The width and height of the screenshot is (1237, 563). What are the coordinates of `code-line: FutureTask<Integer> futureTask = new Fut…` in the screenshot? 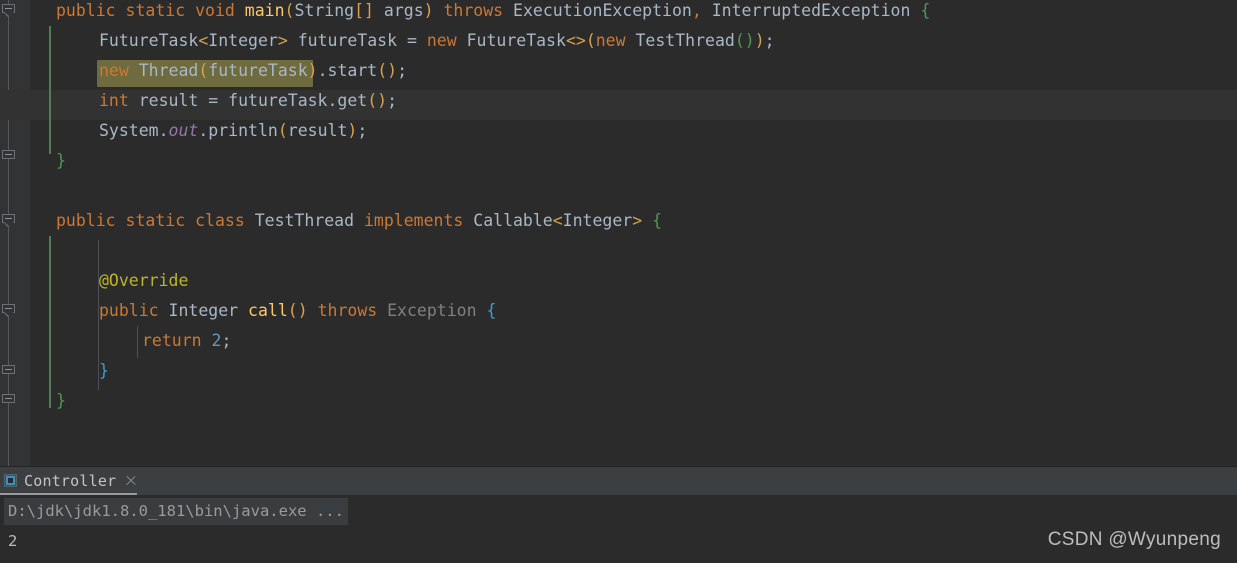 It's located at (437, 41).